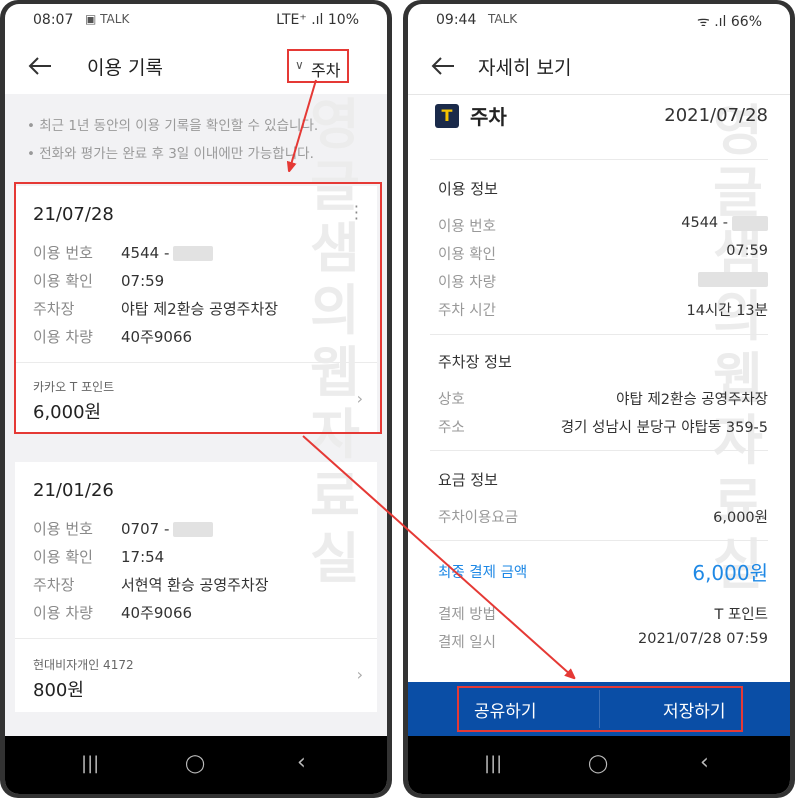 Image resolution: width=800 pixels, height=798 pixels. Describe the element at coordinates (468, 189) in the screenshot. I see `section-title-usage: 이용 정보` at that location.